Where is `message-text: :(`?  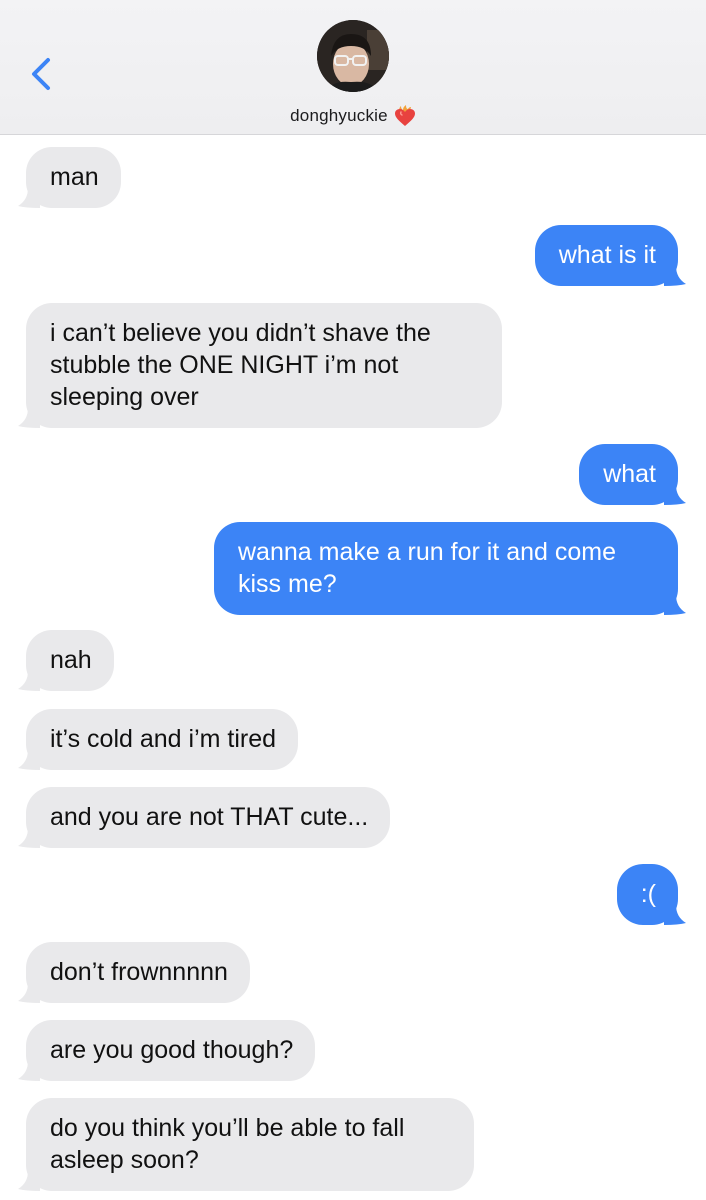
message-text: :( is located at coordinates (648, 894).